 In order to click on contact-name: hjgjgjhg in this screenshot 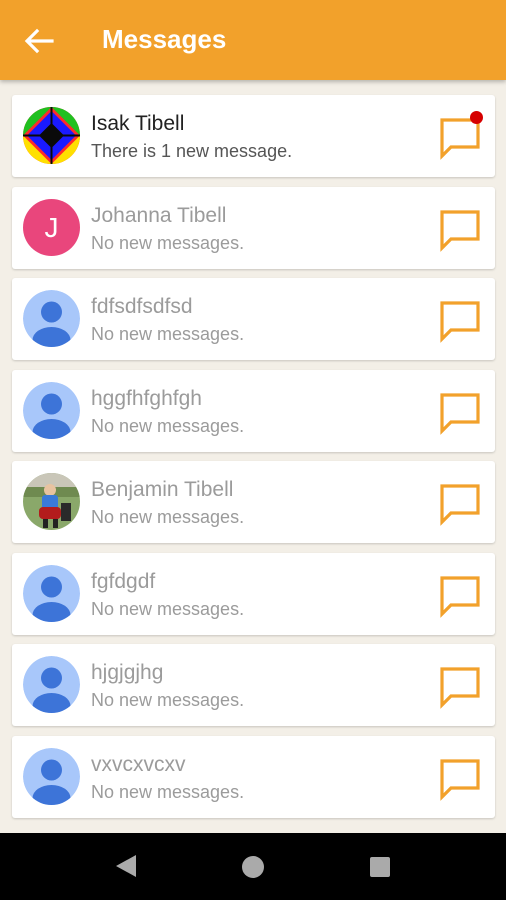, I will do `click(127, 672)`.